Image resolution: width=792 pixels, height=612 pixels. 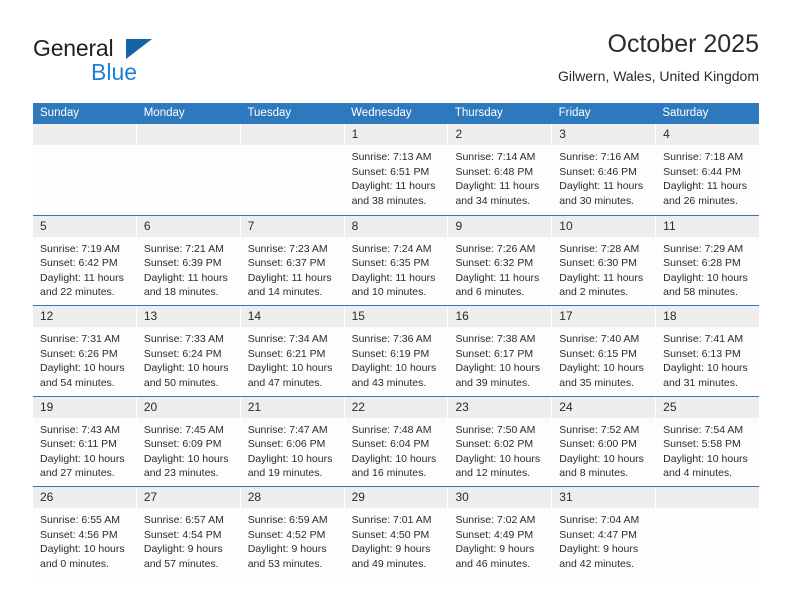 I want to click on day-number: 29, so click(x=396, y=497).